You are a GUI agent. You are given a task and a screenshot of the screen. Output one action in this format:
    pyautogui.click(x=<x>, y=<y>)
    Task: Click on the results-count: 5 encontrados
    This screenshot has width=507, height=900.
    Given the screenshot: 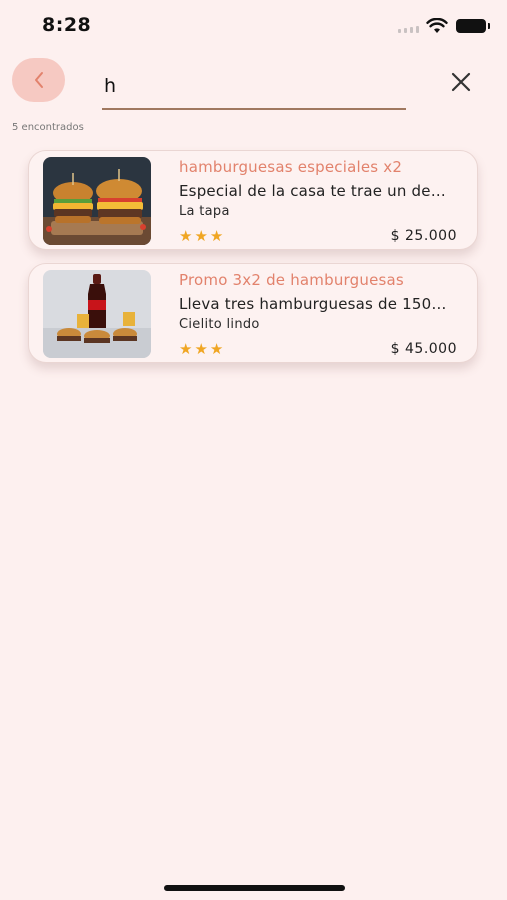 What is the action you would take?
    pyautogui.click(x=48, y=127)
    